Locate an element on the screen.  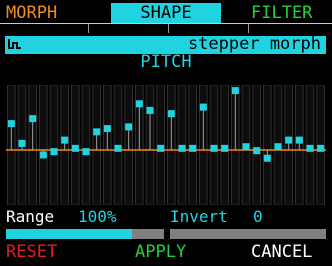
reset-button: RESET is located at coordinates (31, 252).